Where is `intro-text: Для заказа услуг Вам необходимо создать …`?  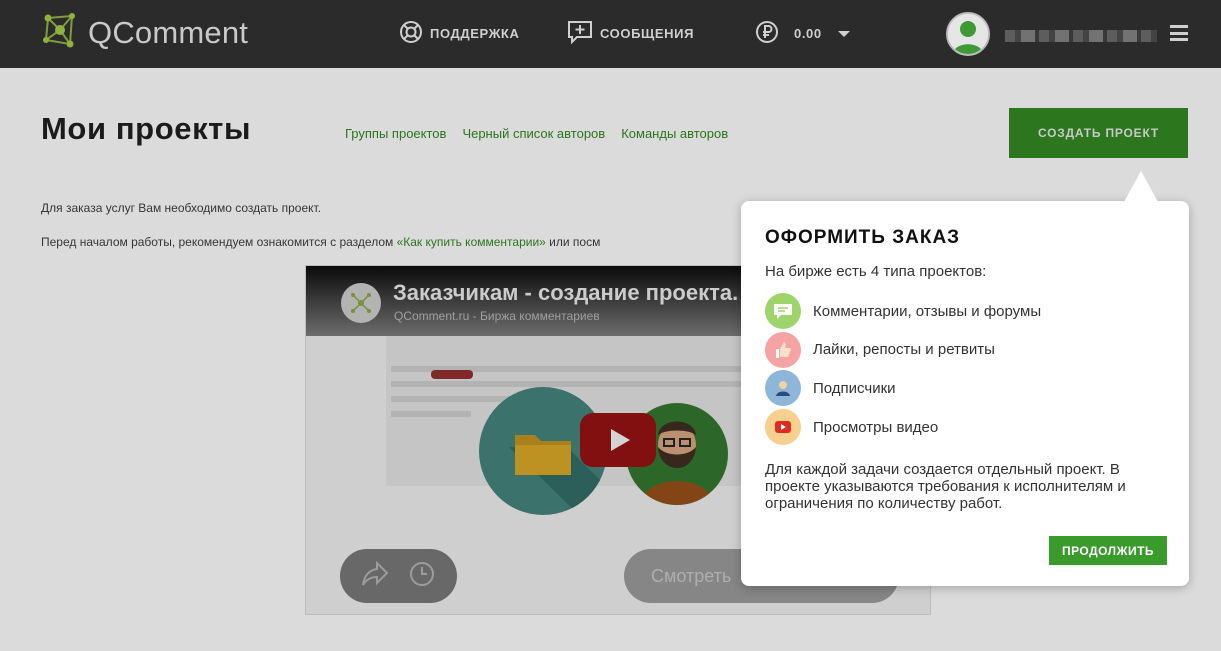 intro-text: Для заказа услуг Вам необходимо создать … is located at coordinates (181, 208).